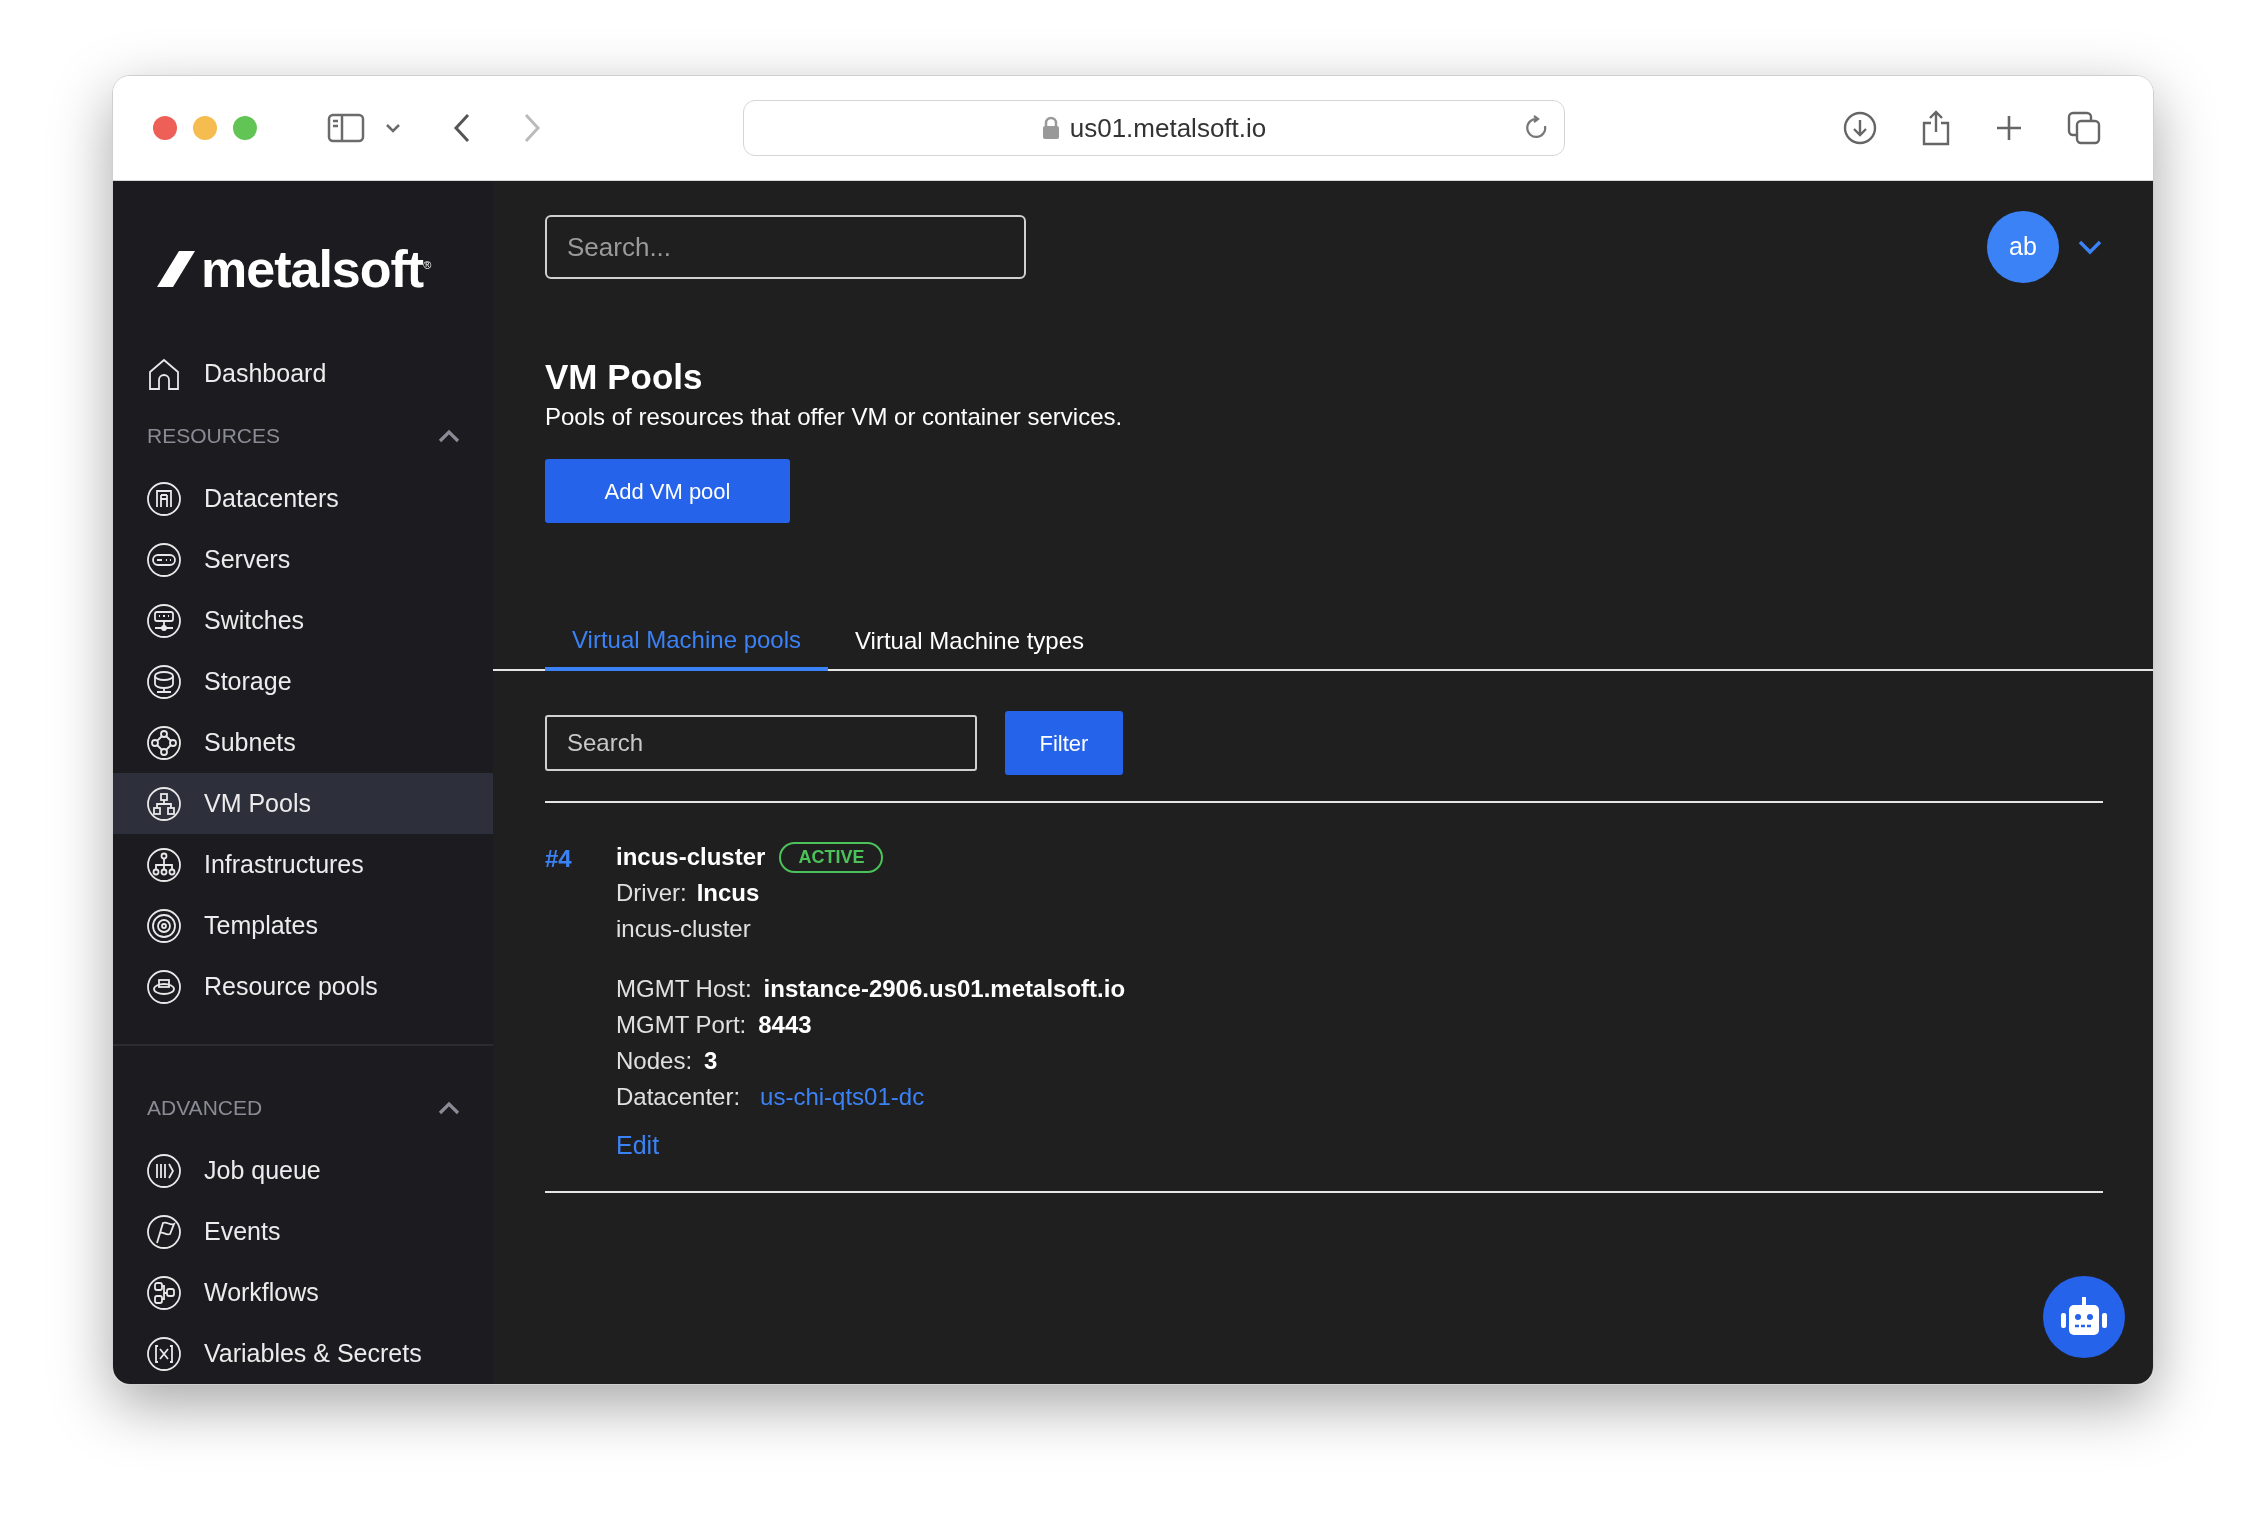 Image resolution: width=2266 pixels, height=1534 pixels. I want to click on disc-icon, so click(164, 925).